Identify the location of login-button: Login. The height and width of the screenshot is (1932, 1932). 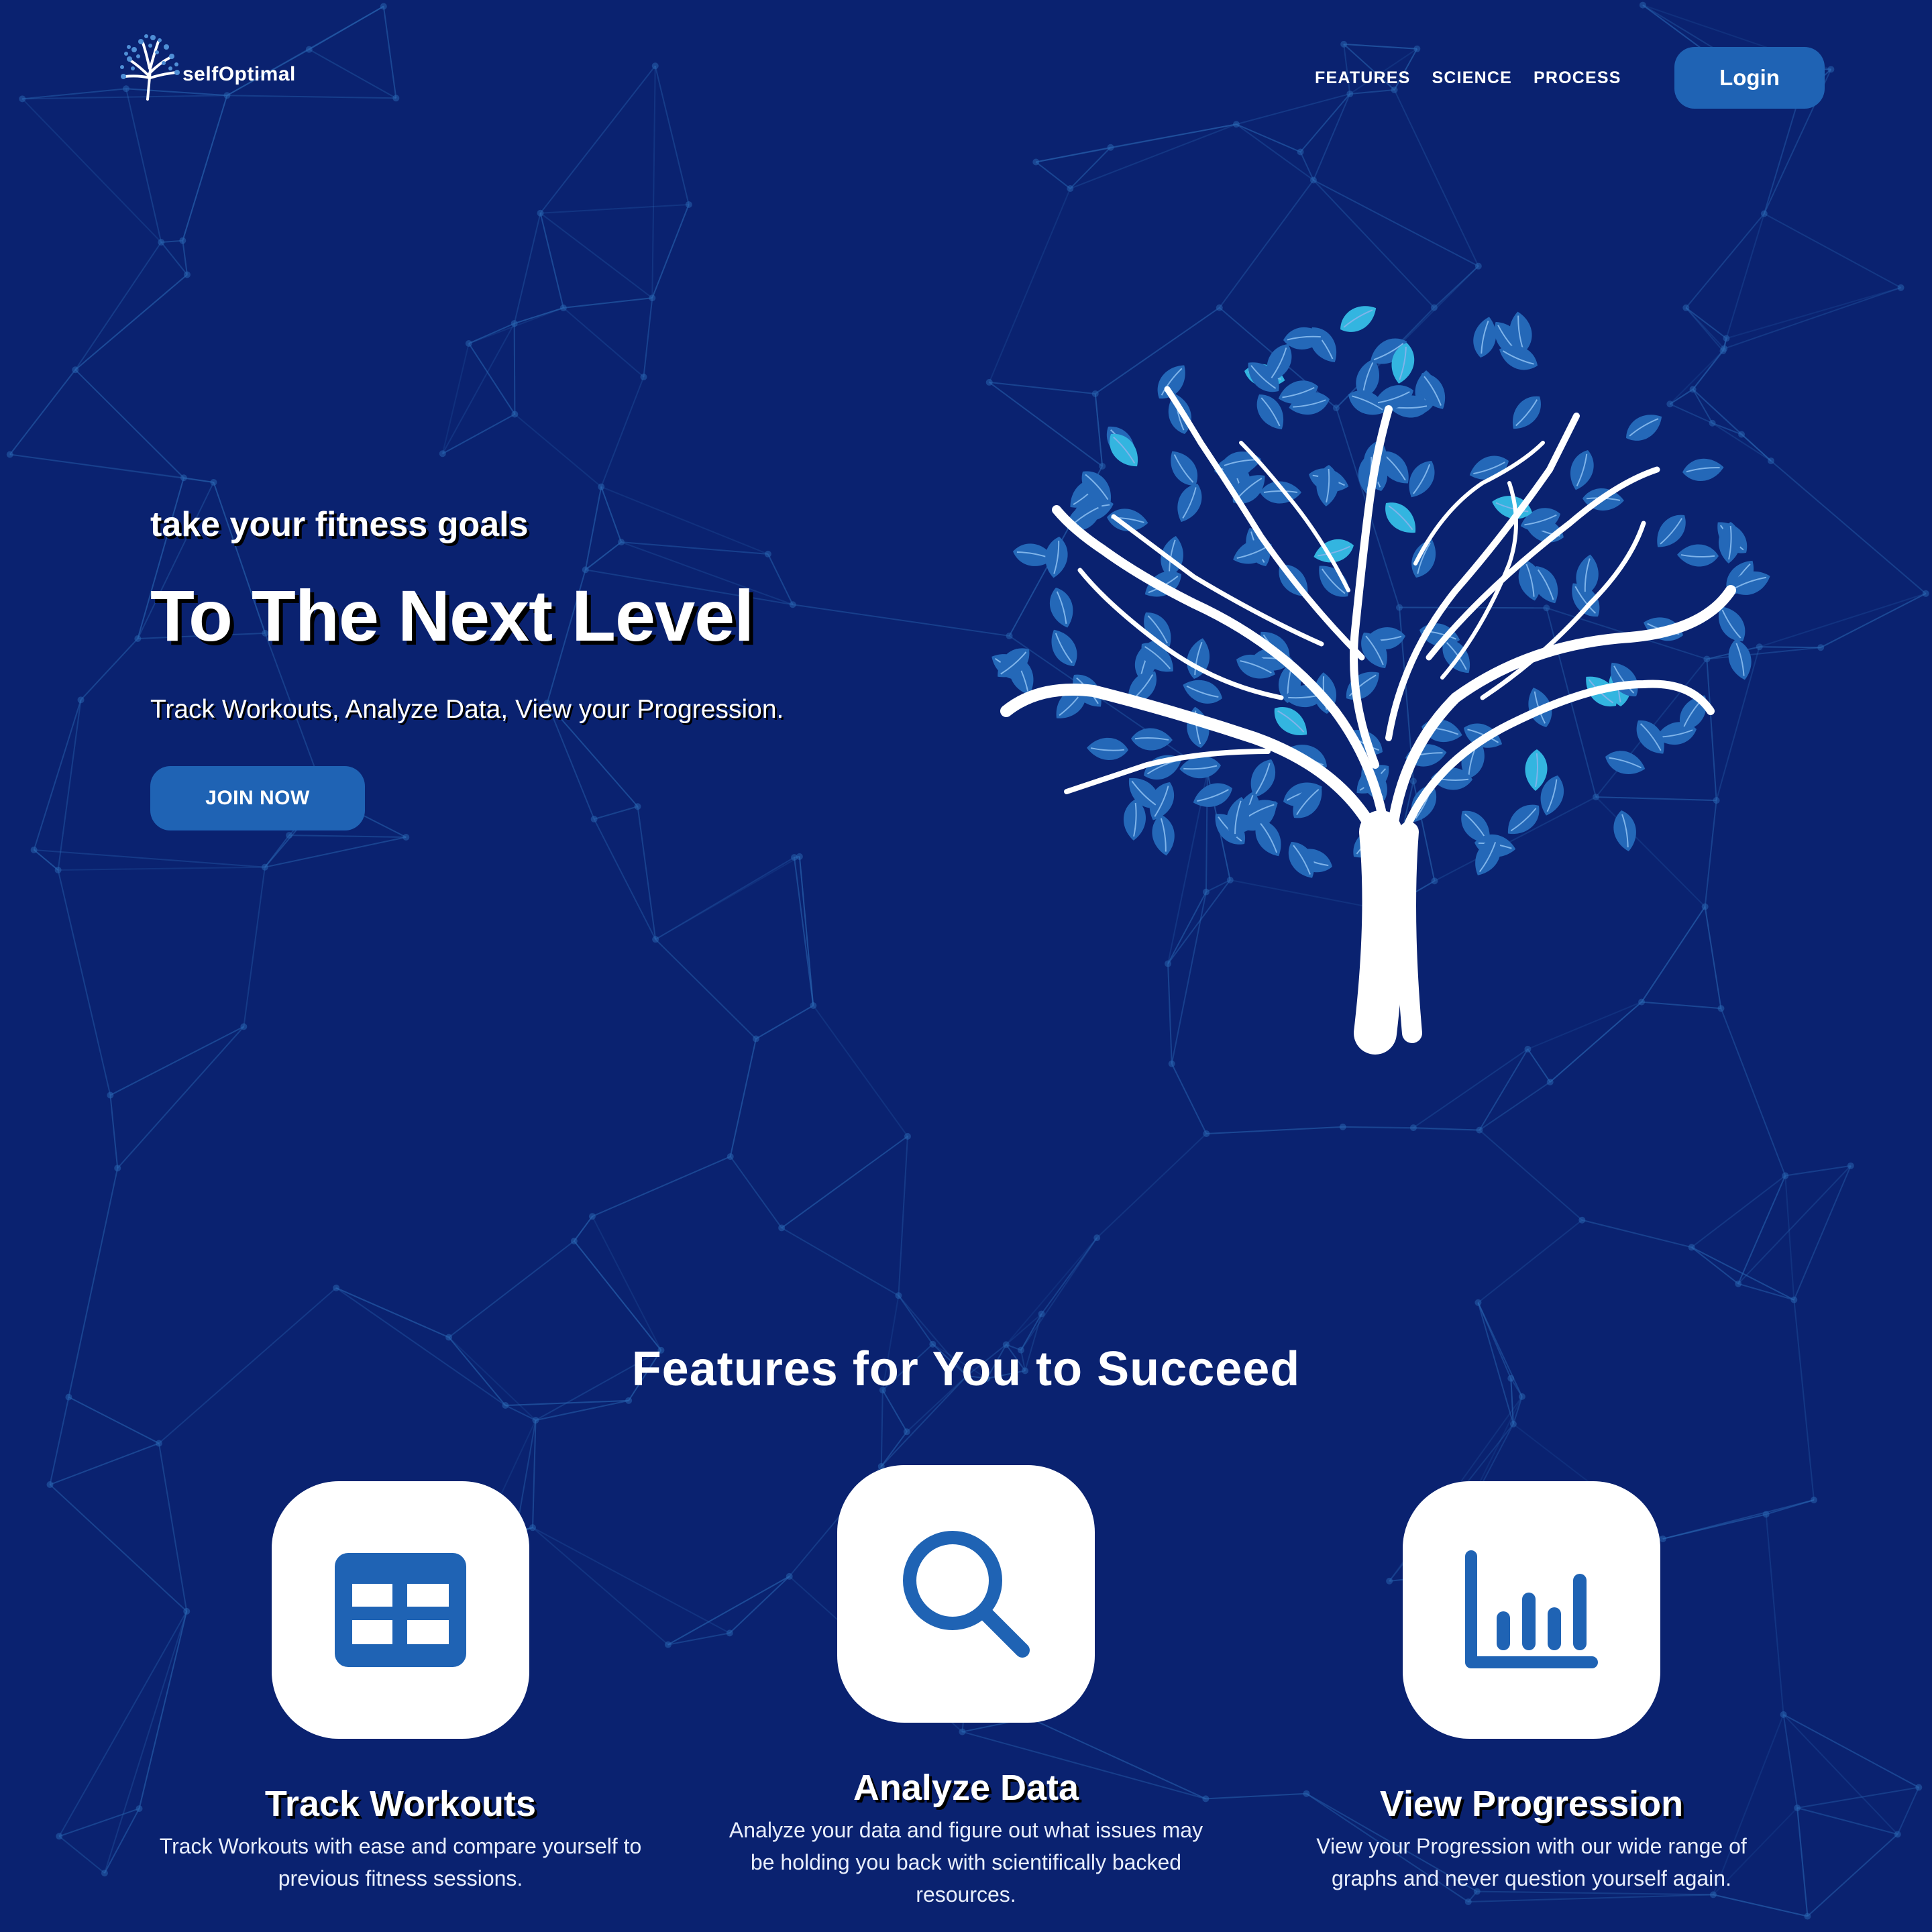
(1749, 78).